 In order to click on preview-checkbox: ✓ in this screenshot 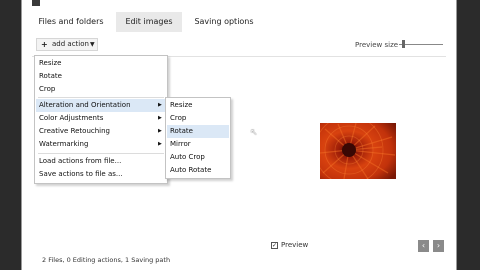, I will do `click(274, 245)`.